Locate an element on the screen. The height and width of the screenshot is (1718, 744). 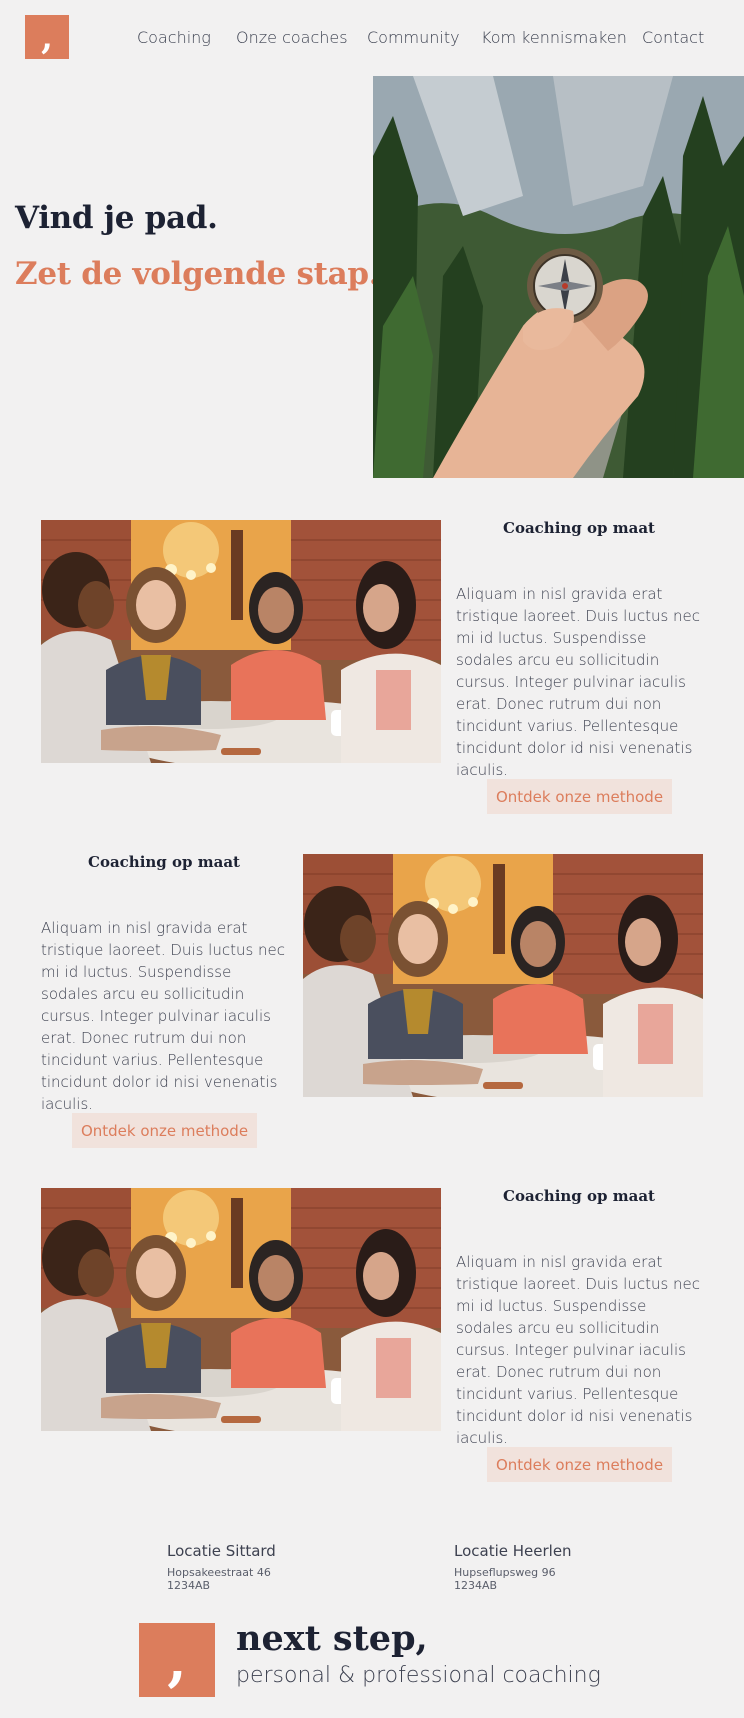
location-street: Hopsakeestraat 46 is located at coordinates (219, 1572).